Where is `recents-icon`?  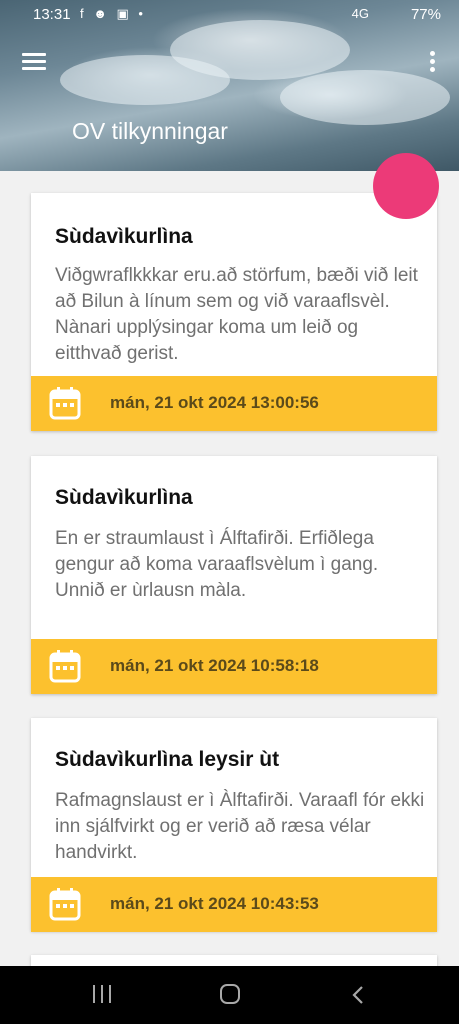
recents-icon is located at coordinates (102, 994).